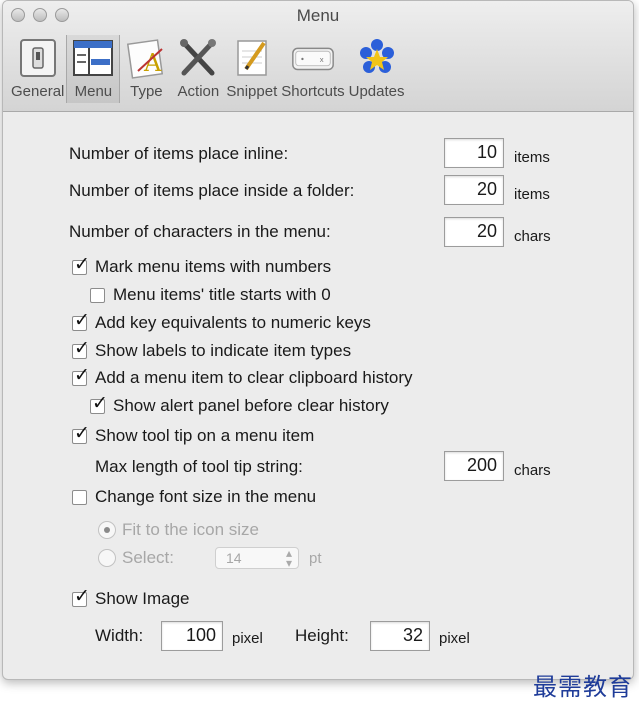  I want to click on image-width-unit: pixel, so click(247, 638).